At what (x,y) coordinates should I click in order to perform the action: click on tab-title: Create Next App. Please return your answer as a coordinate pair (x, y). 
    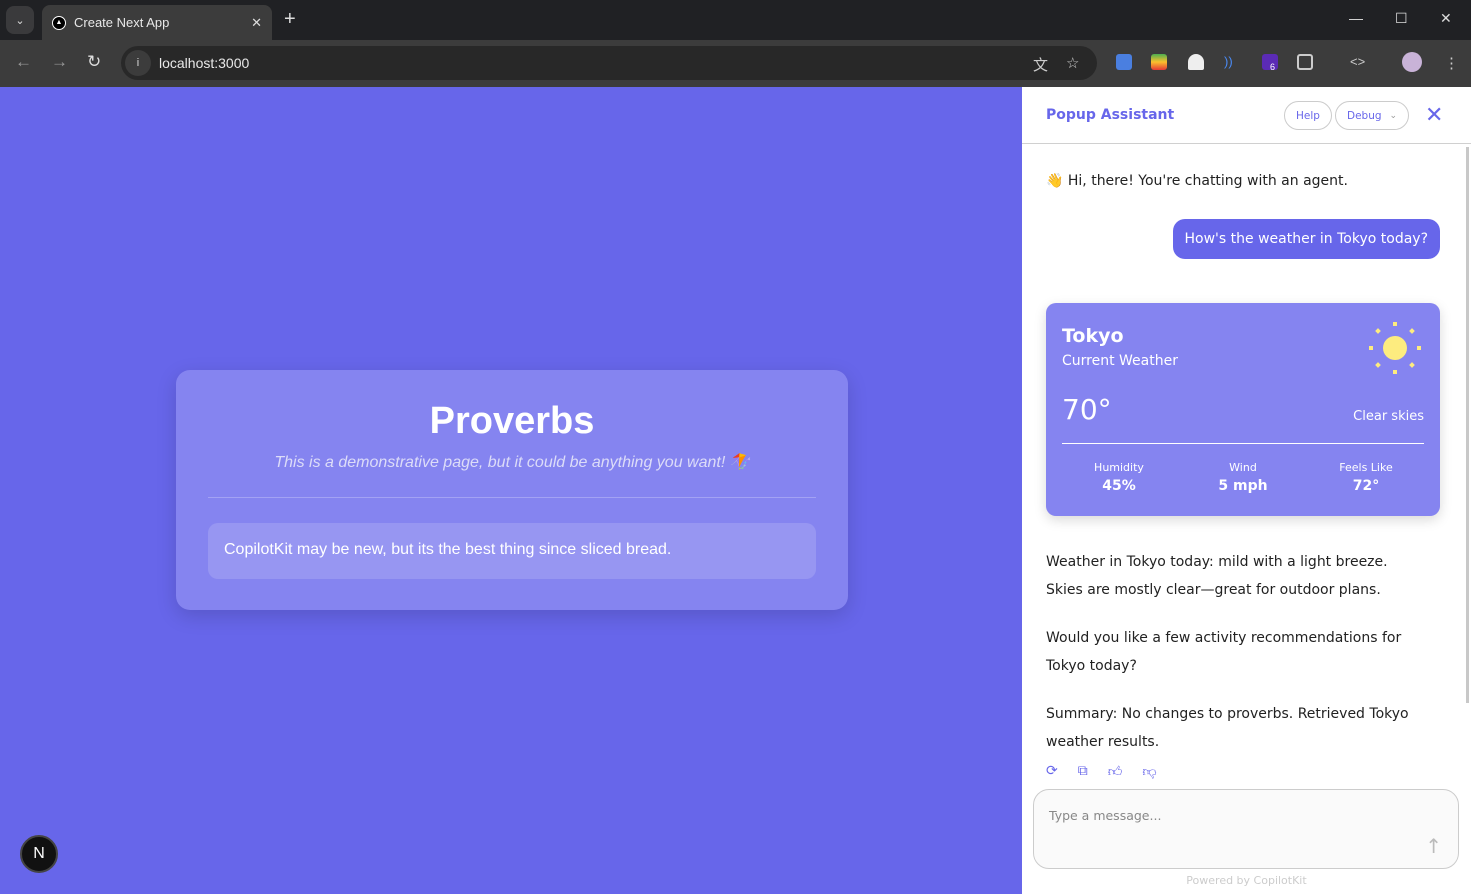
    Looking at the image, I should click on (122, 22).